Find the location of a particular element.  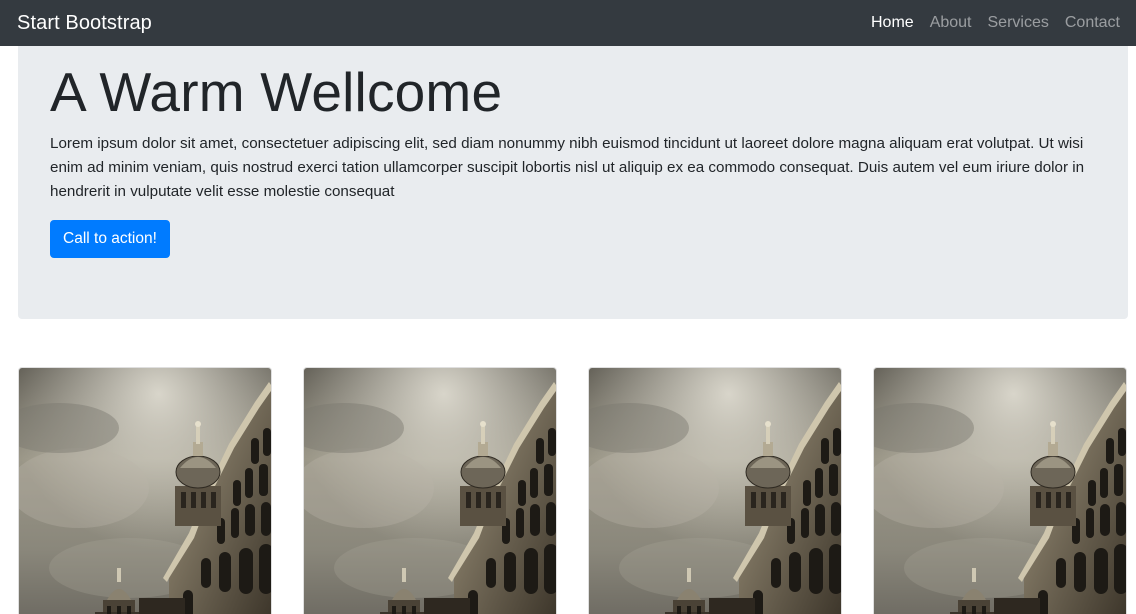

nav-link-home: Home is located at coordinates (892, 23).